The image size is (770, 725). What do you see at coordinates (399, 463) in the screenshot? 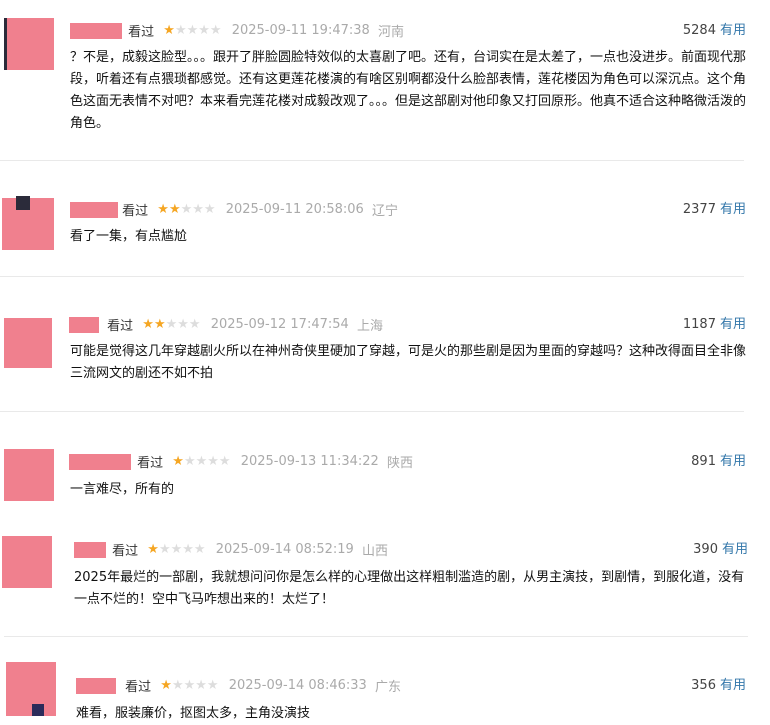
I see `review-location: 陕西` at bounding box center [399, 463].